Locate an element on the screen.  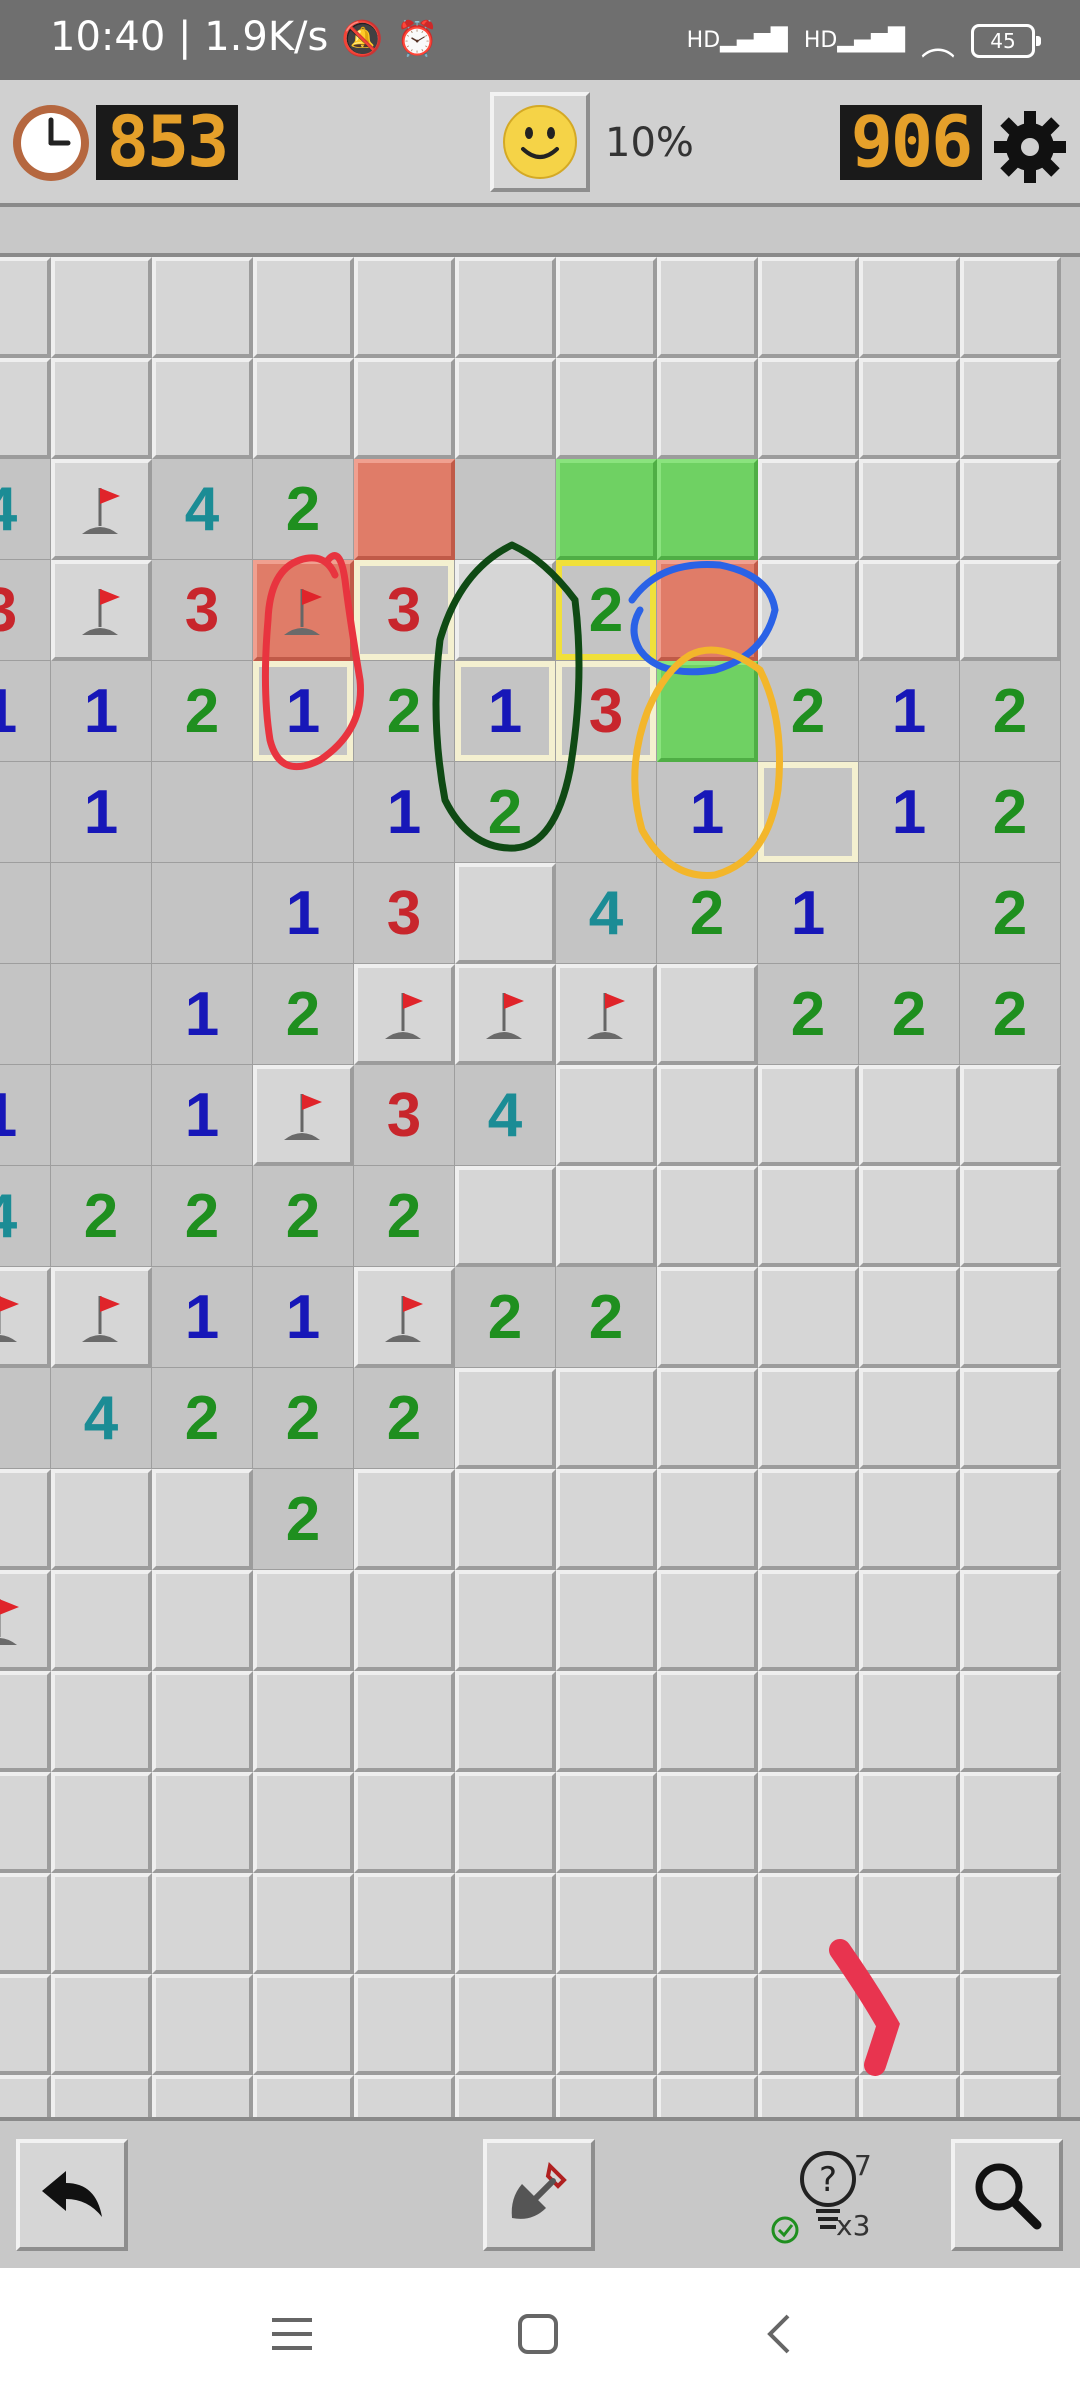
gear-icon is located at coordinates (1030, 147).